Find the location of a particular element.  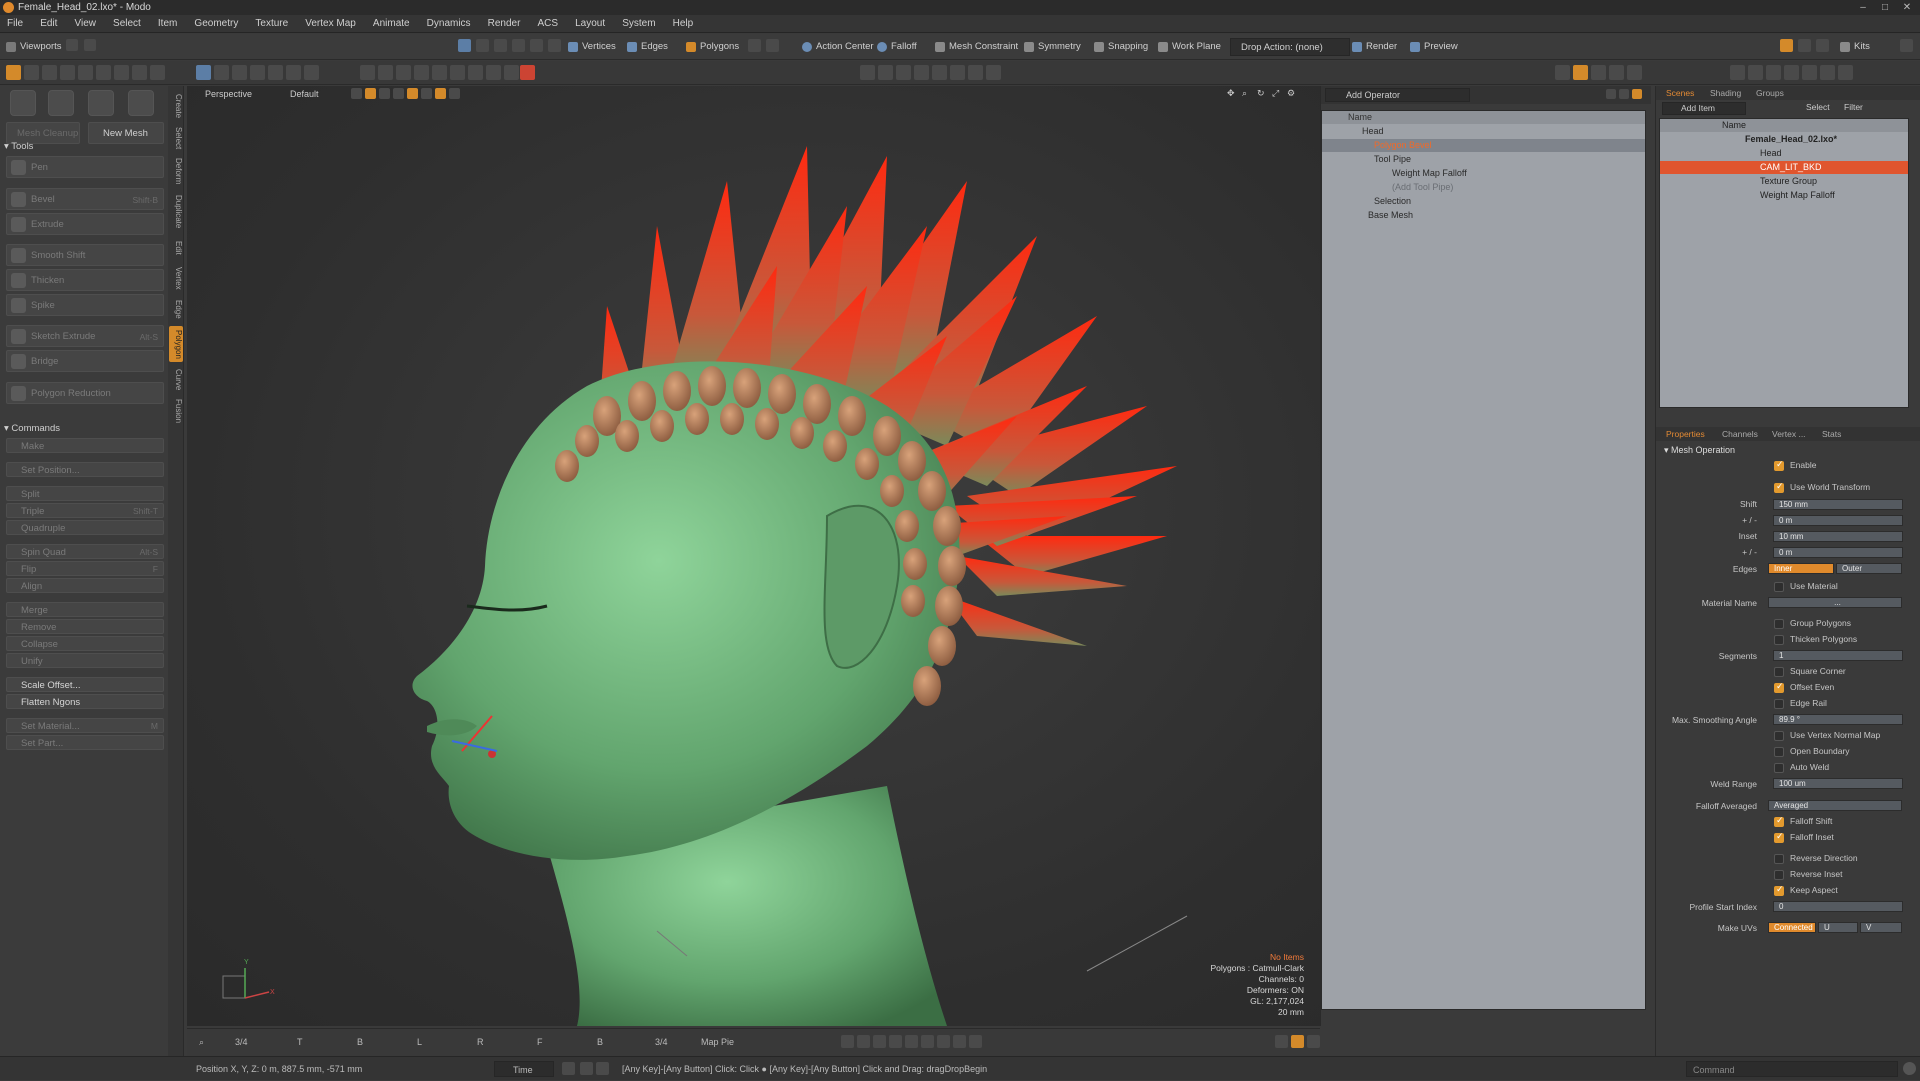

snap-surface-icon is located at coordinates (975, 1041).